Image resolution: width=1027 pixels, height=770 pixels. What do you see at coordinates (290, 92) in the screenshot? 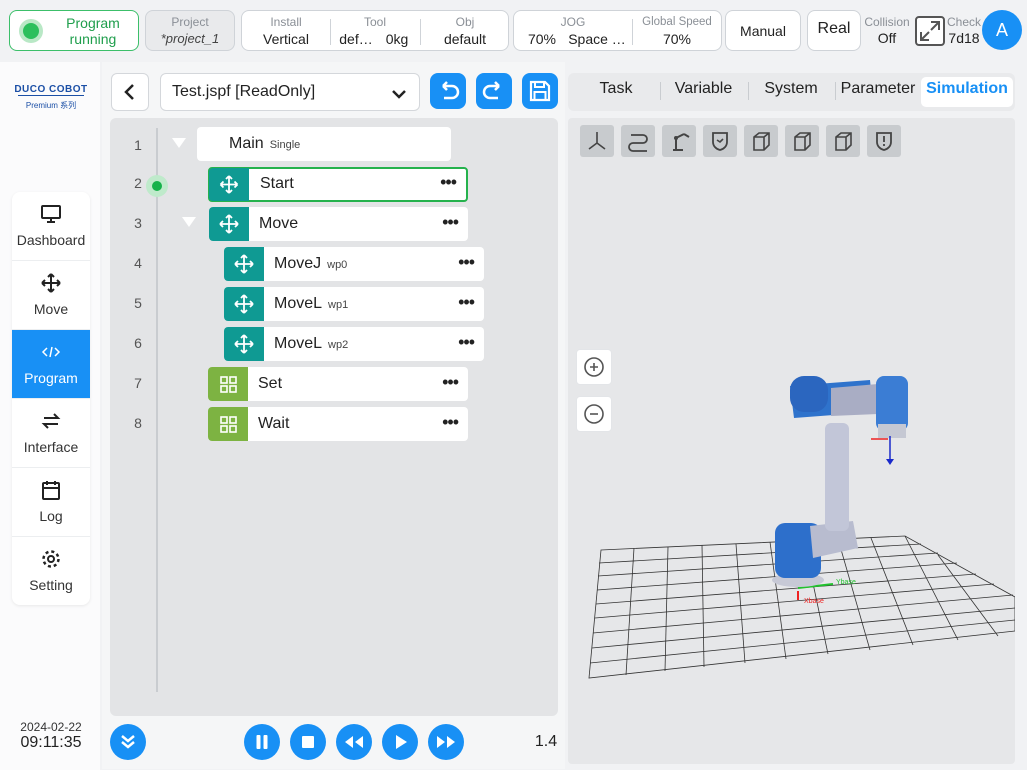
I see `file-selector: Test.jspf [ReadOnly]` at bounding box center [290, 92].